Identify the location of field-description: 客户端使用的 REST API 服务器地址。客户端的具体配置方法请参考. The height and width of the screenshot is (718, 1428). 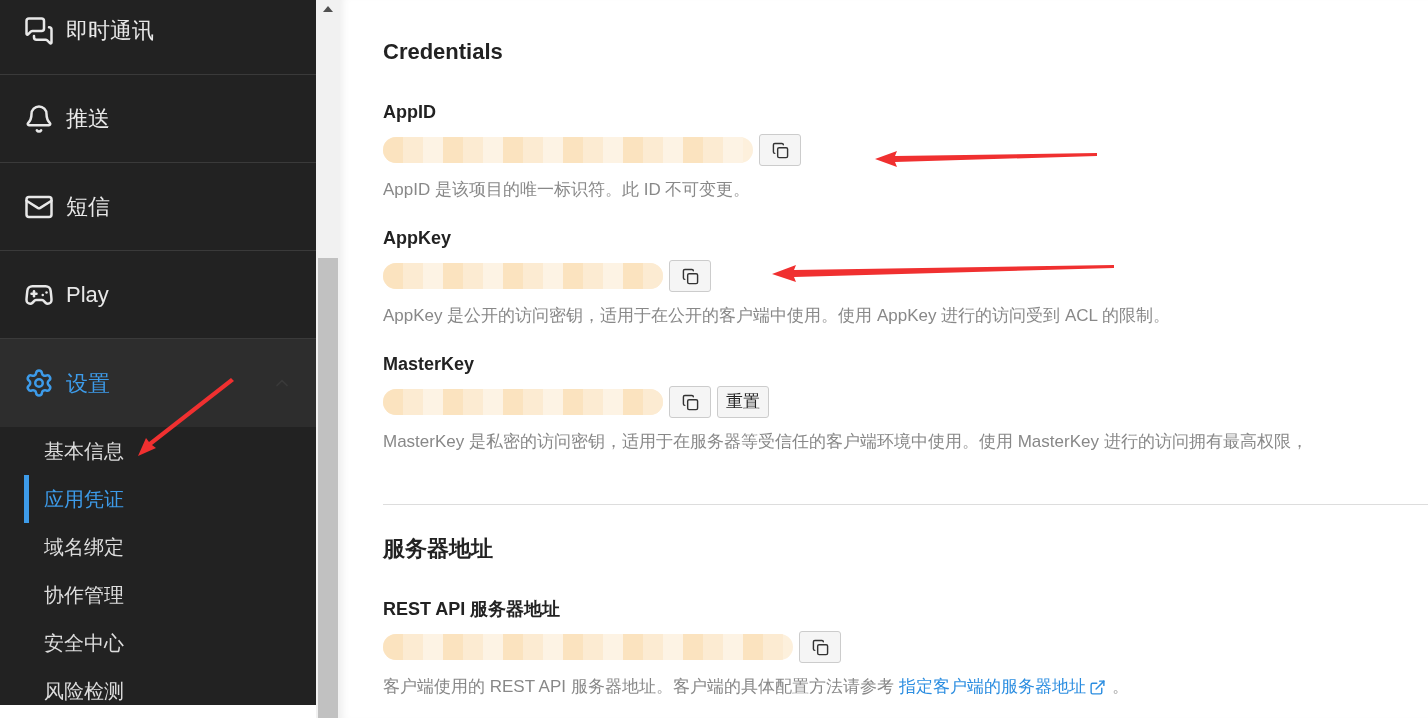
(638, 687).